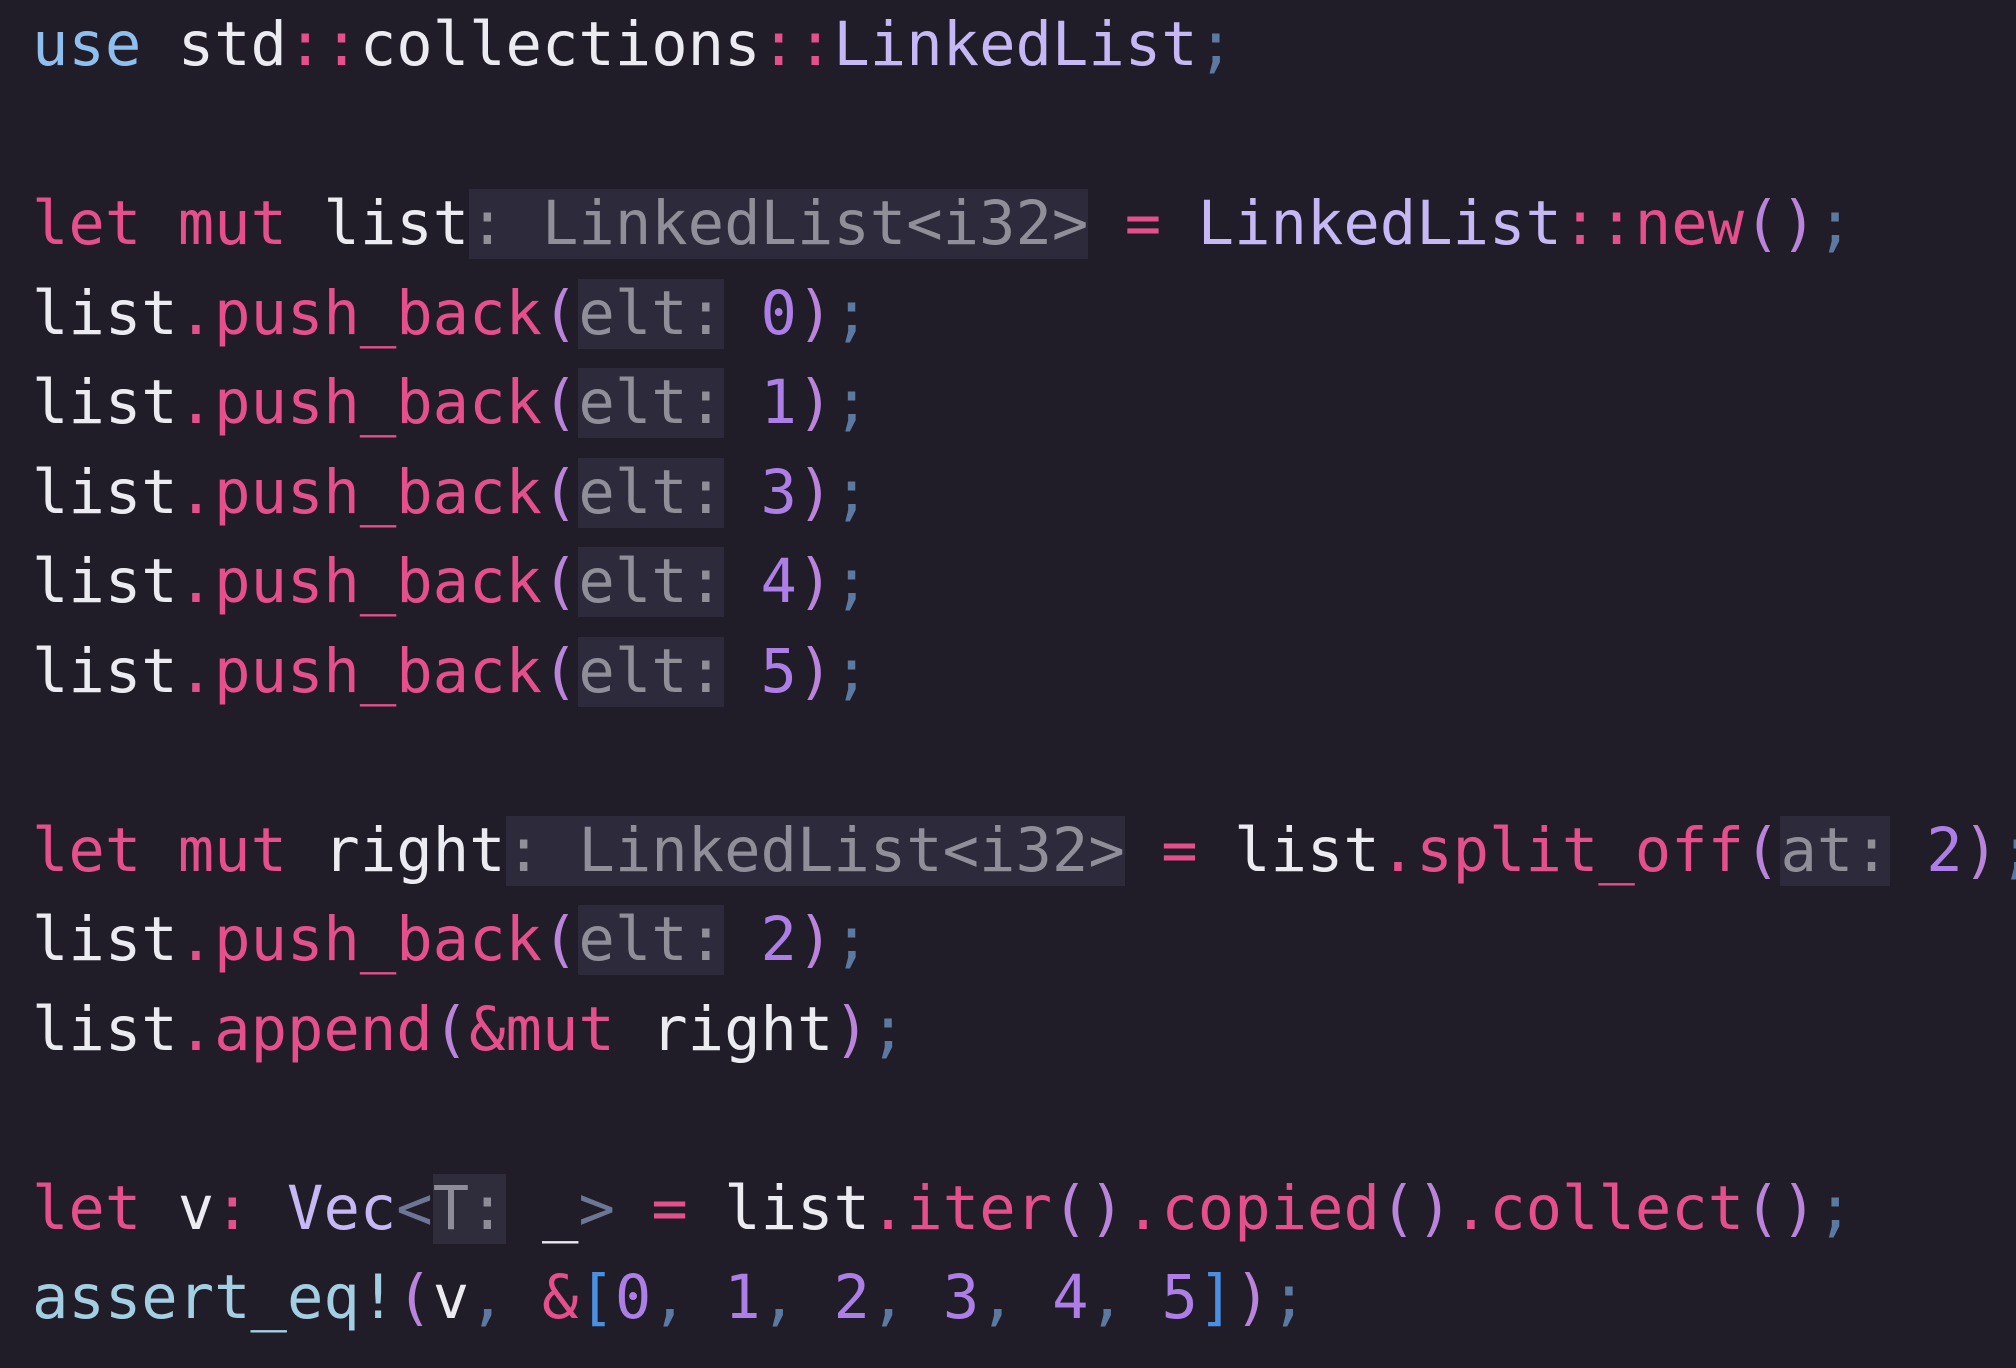 This screenshot has width=2016, height=1368. Describe the element at coordinates (1580, 850) in the screenshot. I see `code-token: split_off` at that location.